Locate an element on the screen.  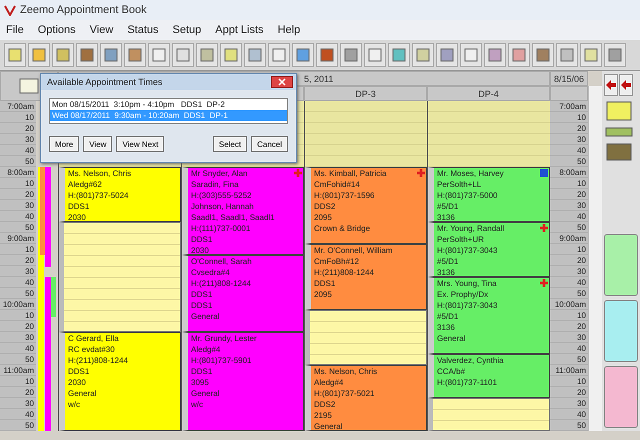
appointment-block: Mr Snyder, Alan Saradin, Fina H:(303)555-5252 Johnson, Hannah Saadl1, Saadl1, Saadl1 H:(111)737-0001 DDS1 2030 is located at coordinates (243, 211).